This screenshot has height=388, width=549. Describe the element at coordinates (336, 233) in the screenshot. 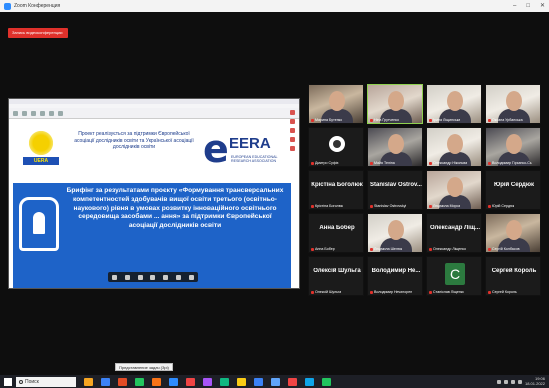

I see `participant-tile: Анна Бобер Анна Бобер` at that location.